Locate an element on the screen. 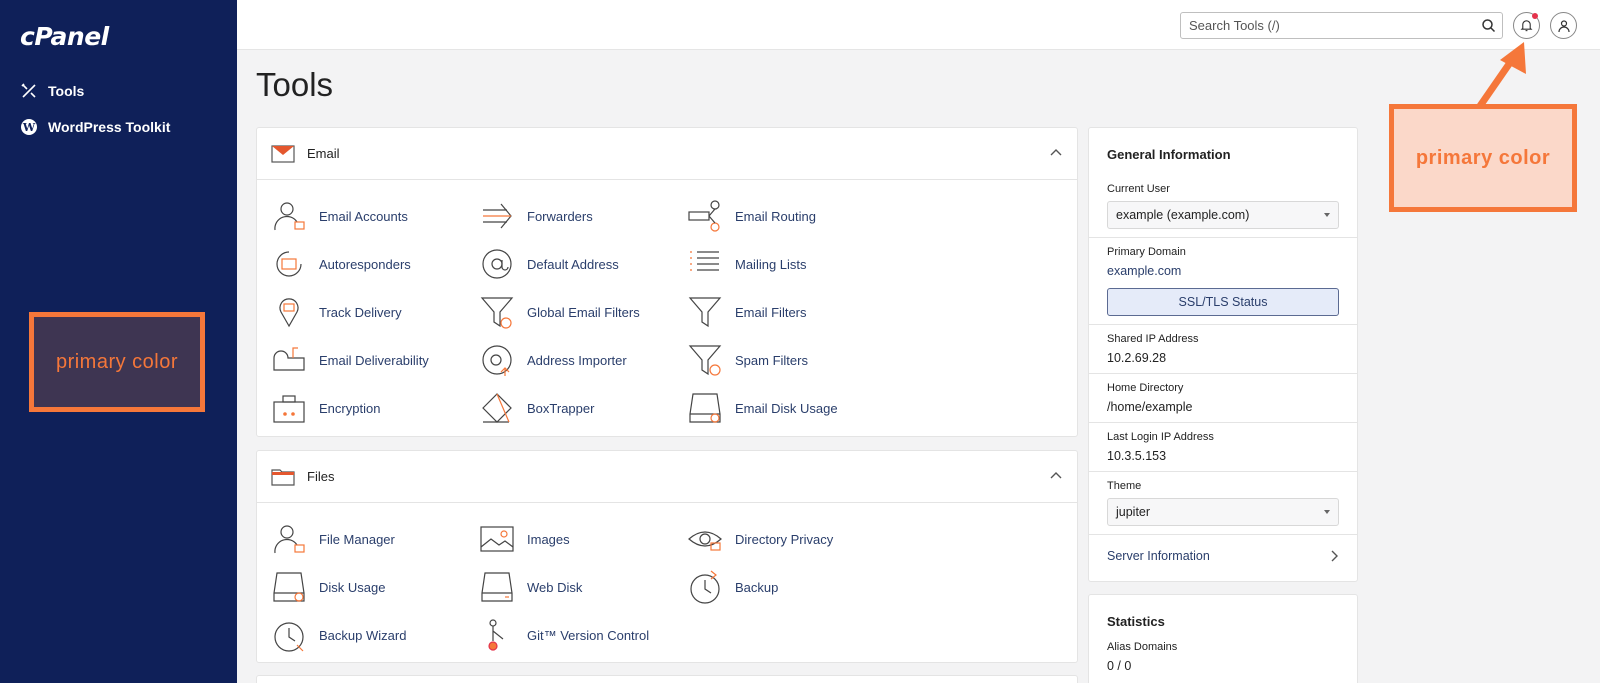 The image size is (1600, 683). tool-label: Global Email Filters is located at coordinates (583, 312).